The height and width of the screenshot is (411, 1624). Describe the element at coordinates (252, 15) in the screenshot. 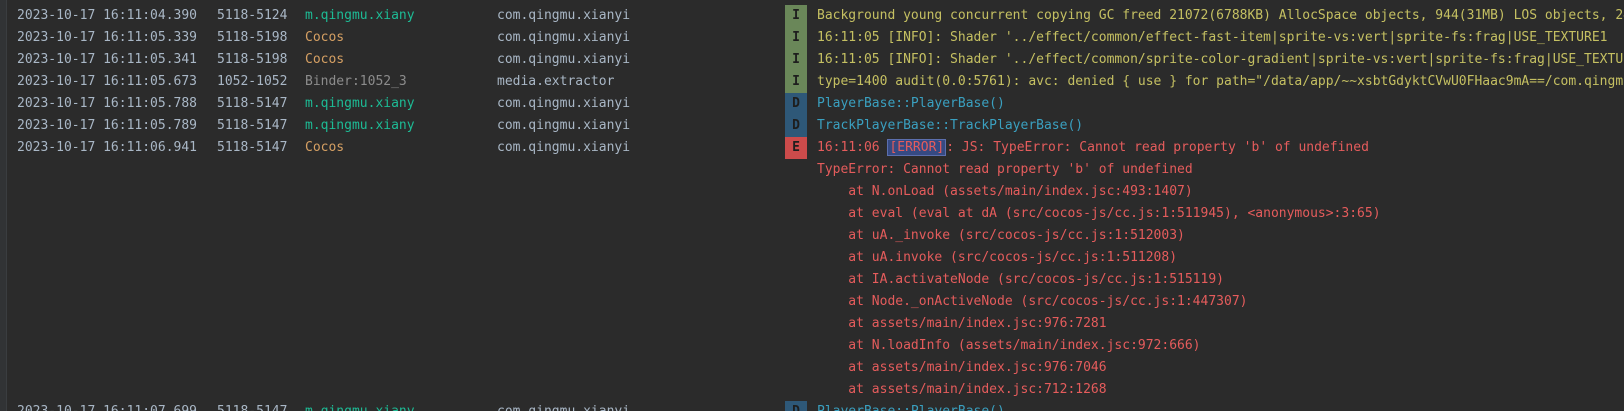

I see `log-pid-tid: 5118-5124` at that location.